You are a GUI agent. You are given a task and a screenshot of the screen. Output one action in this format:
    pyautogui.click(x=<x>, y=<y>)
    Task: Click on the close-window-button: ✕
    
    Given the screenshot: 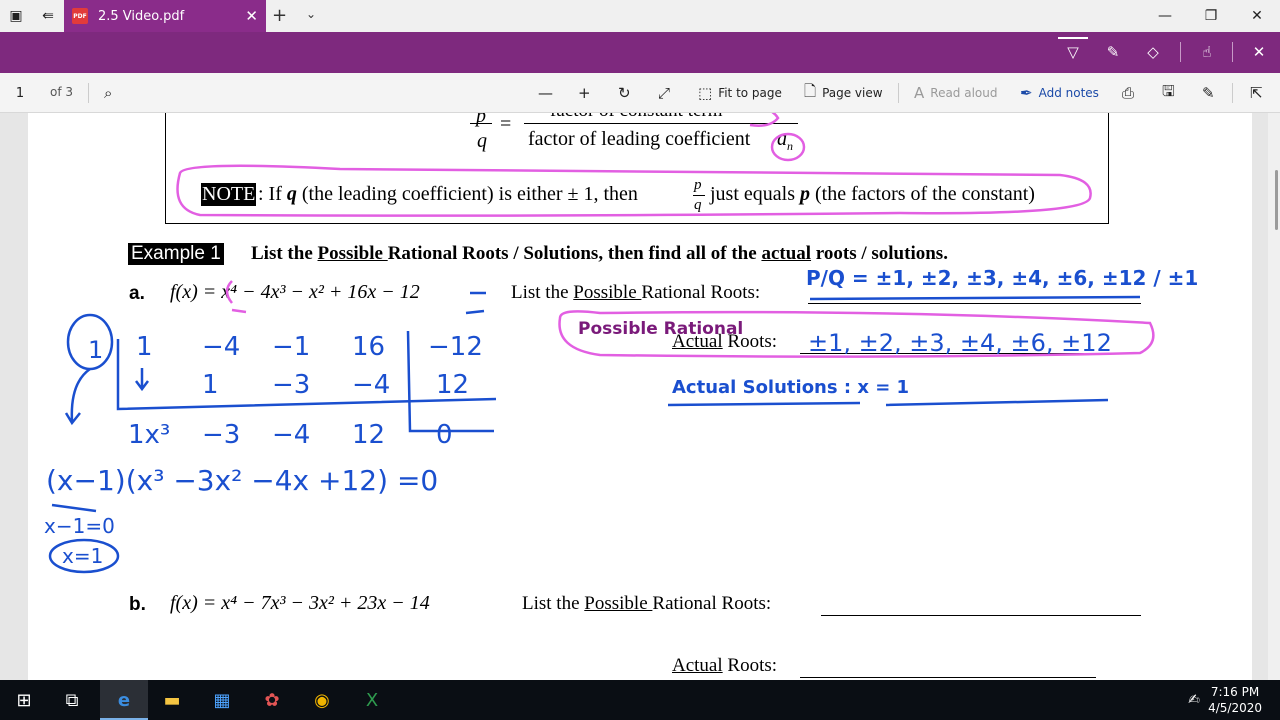 What is the action you would take?
    pyautogui.click(x=1257, y=16)
    